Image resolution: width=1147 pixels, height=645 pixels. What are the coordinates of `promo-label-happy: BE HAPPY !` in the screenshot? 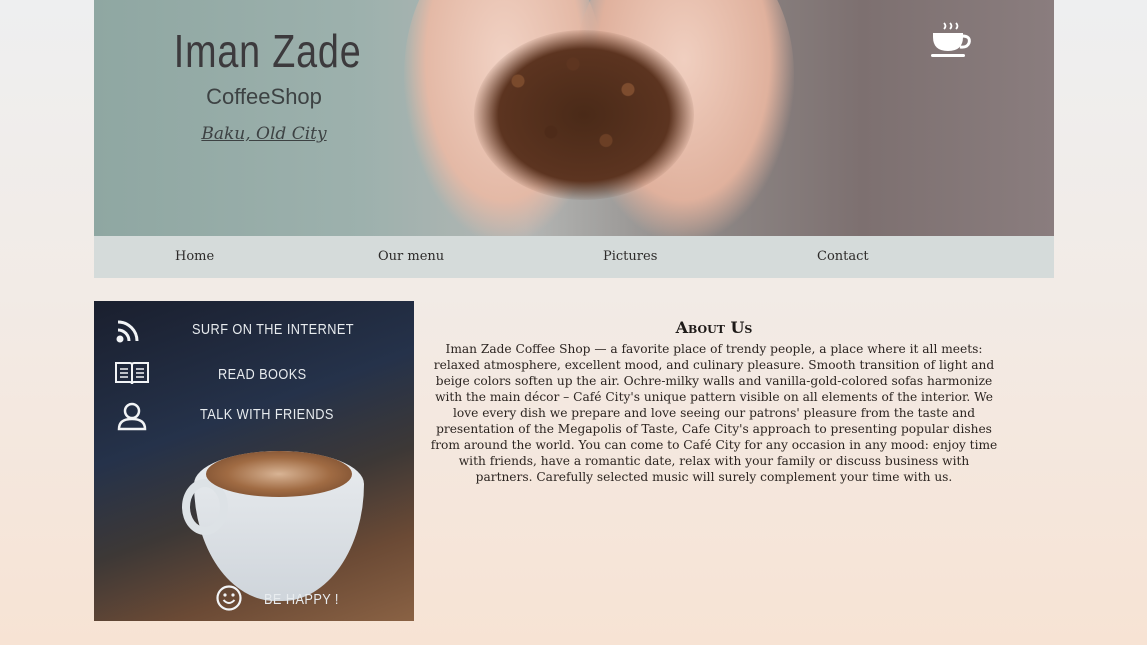 It's located at (301, 599).